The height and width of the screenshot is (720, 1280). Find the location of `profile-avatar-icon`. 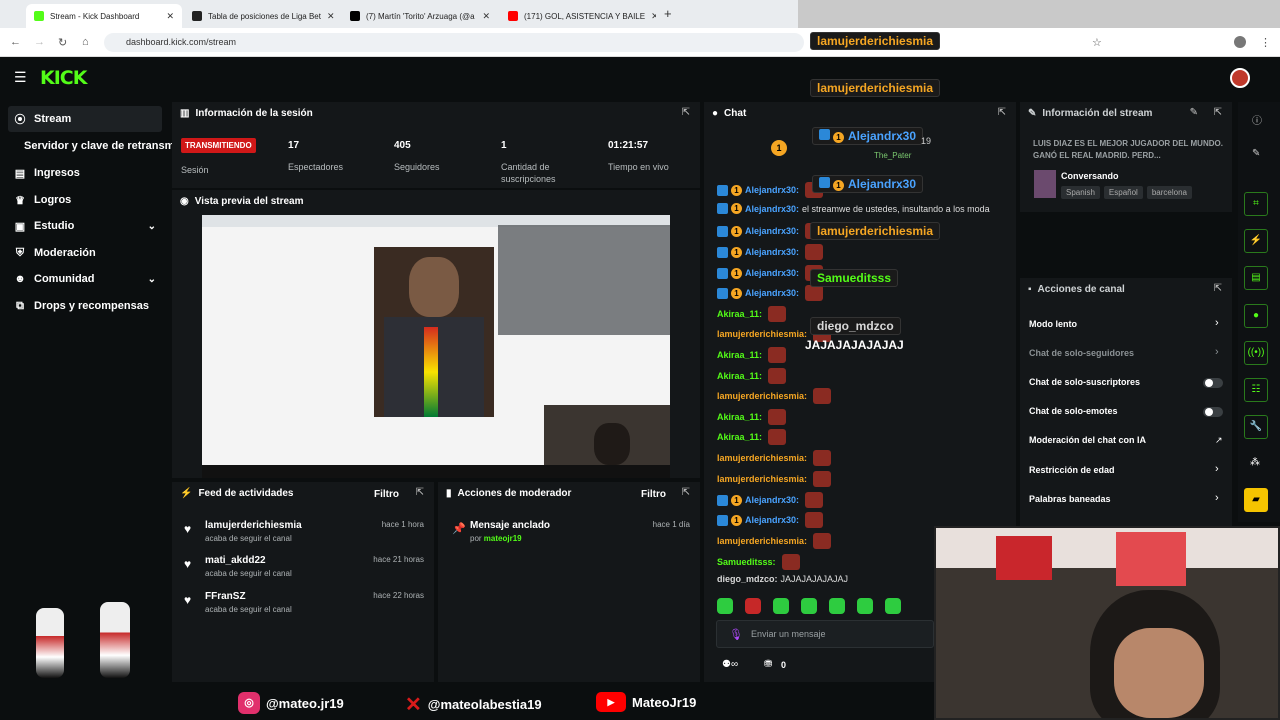

profile-avatar-icon is located at coordinates (1240, 42).